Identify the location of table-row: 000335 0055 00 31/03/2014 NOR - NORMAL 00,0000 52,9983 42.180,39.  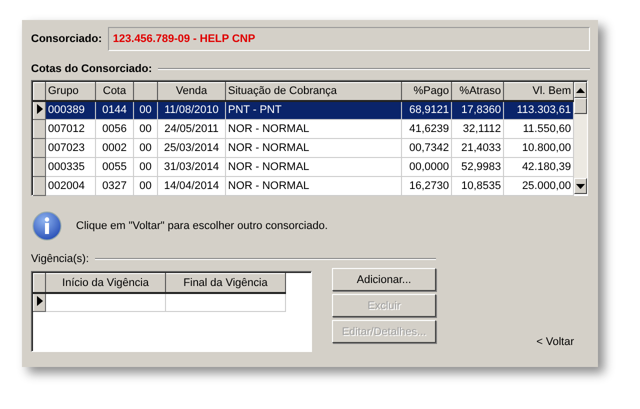
(304, 167).